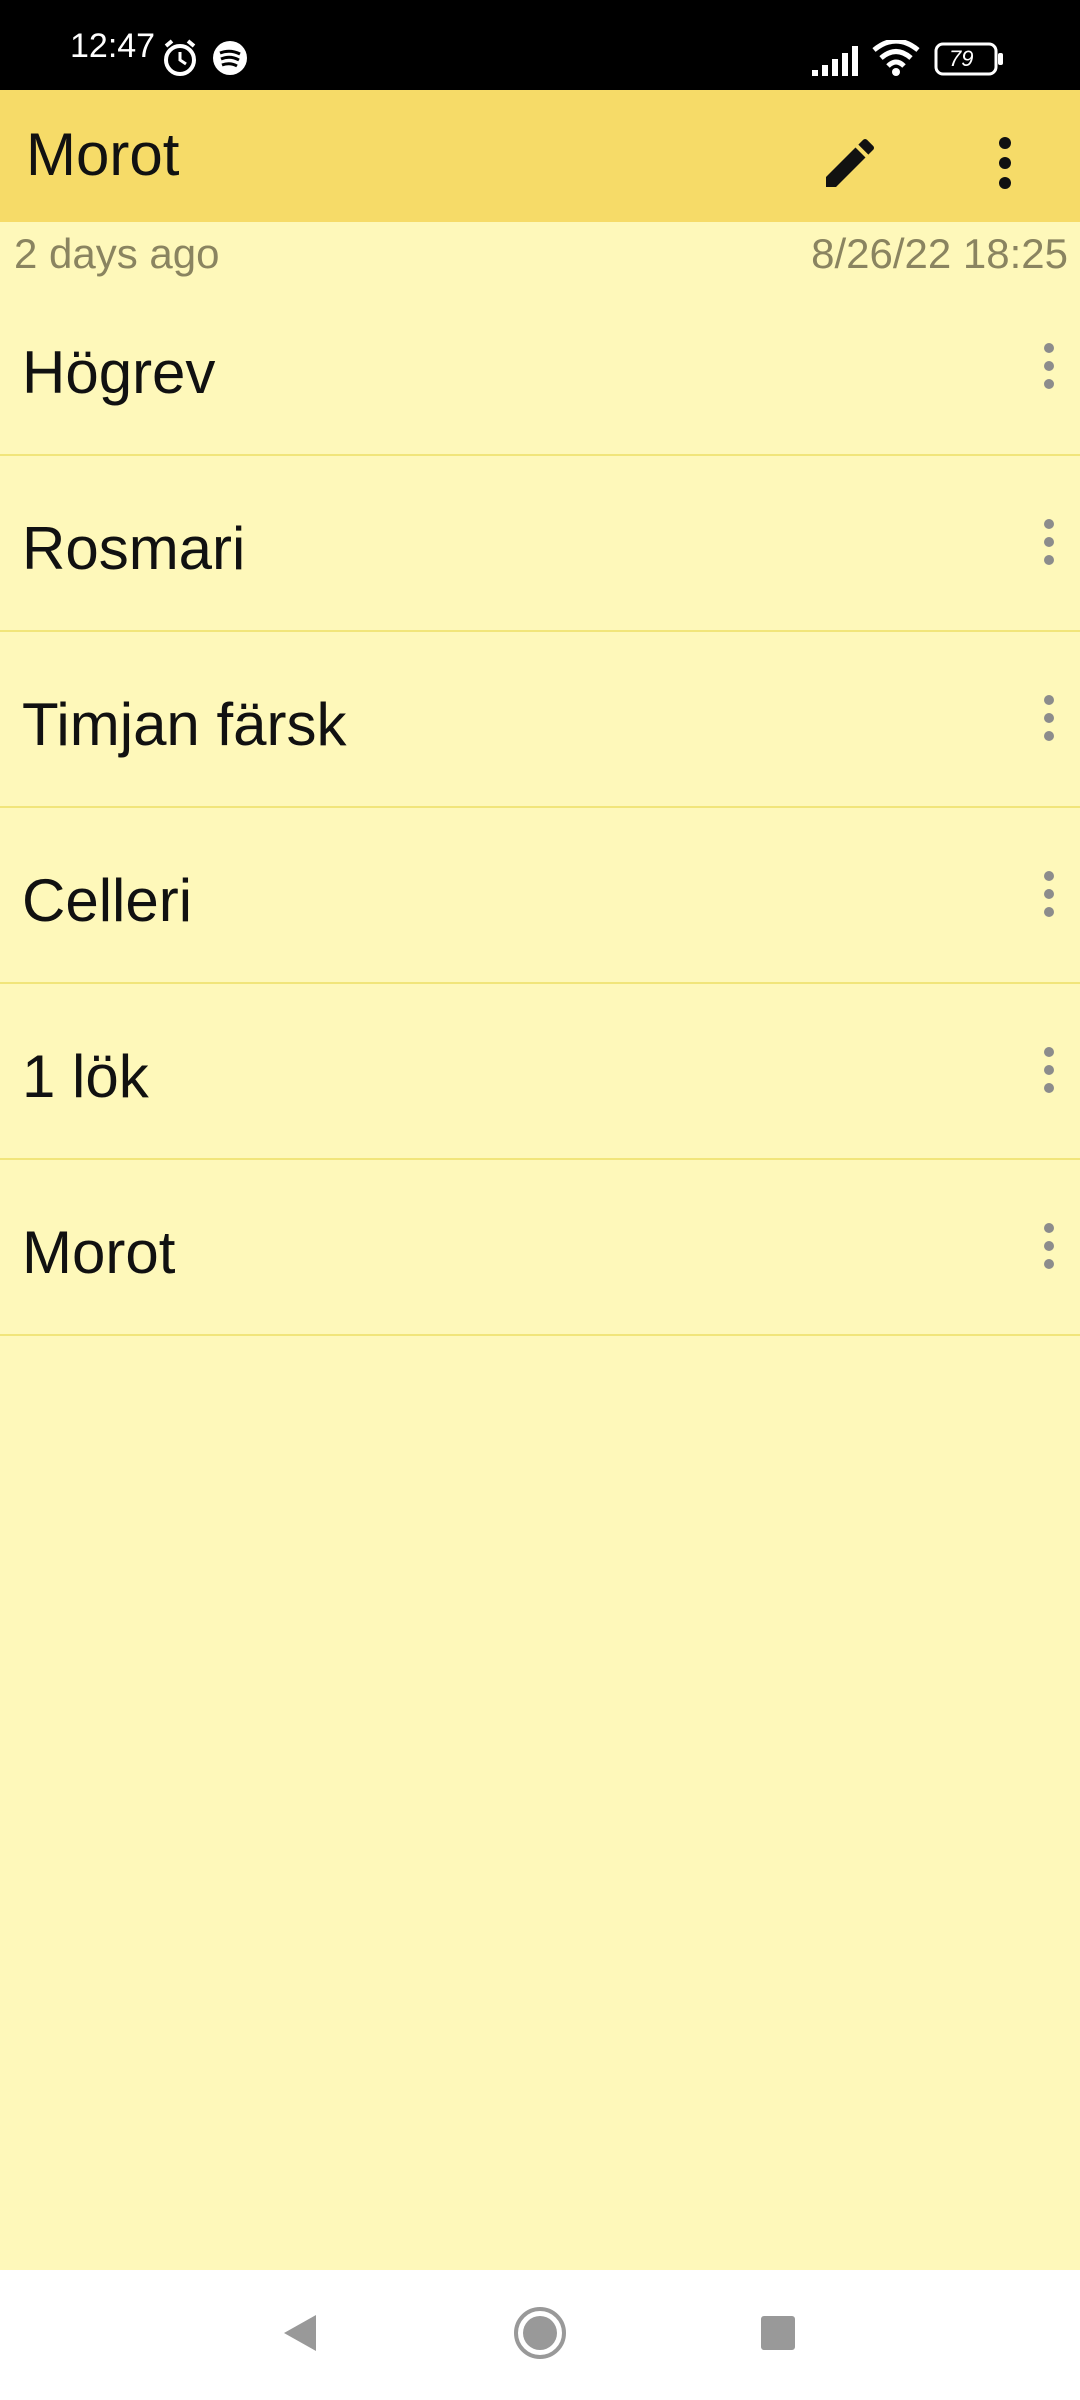  I want to click on item-label: Celleri, so click(107, 900).